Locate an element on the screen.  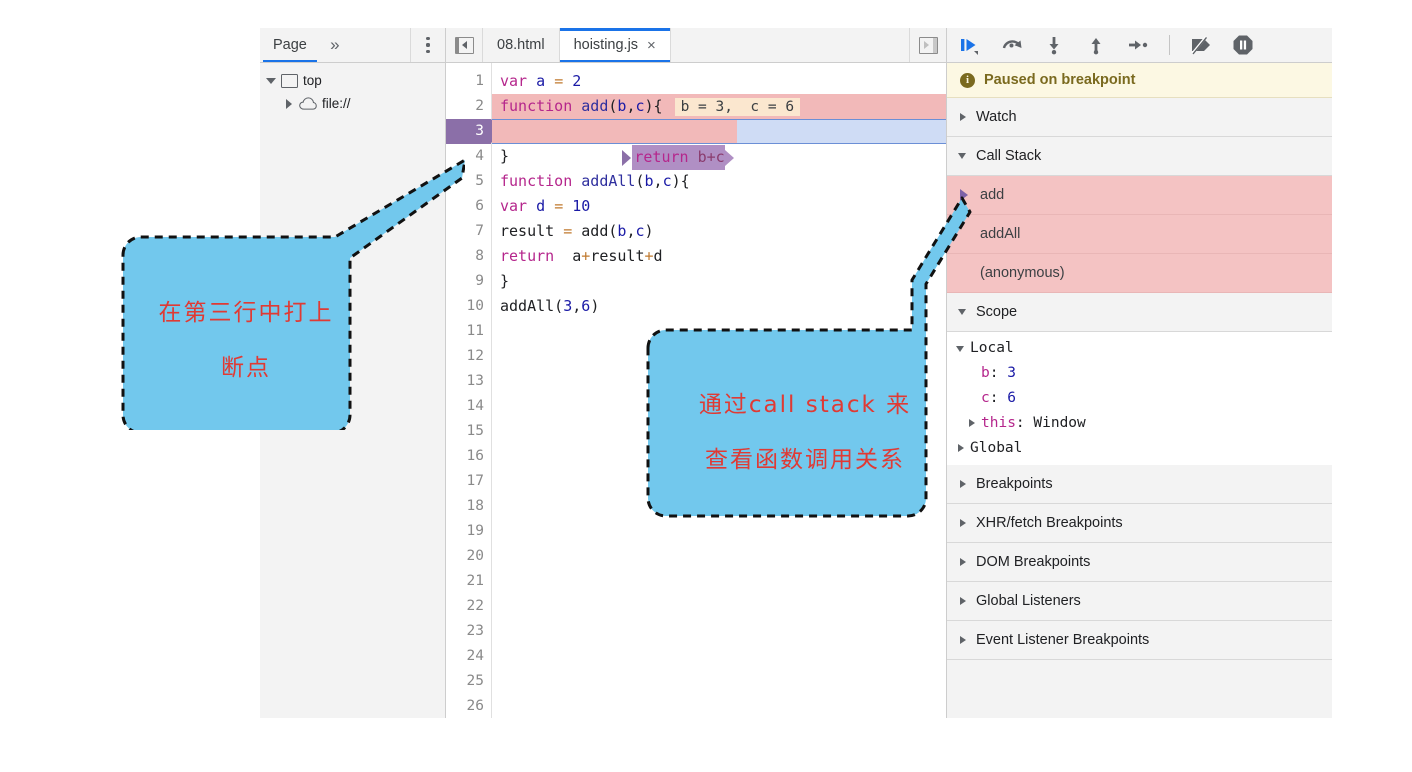
deactivate-breakpoints-icon is located at coordinates (1201, 45).